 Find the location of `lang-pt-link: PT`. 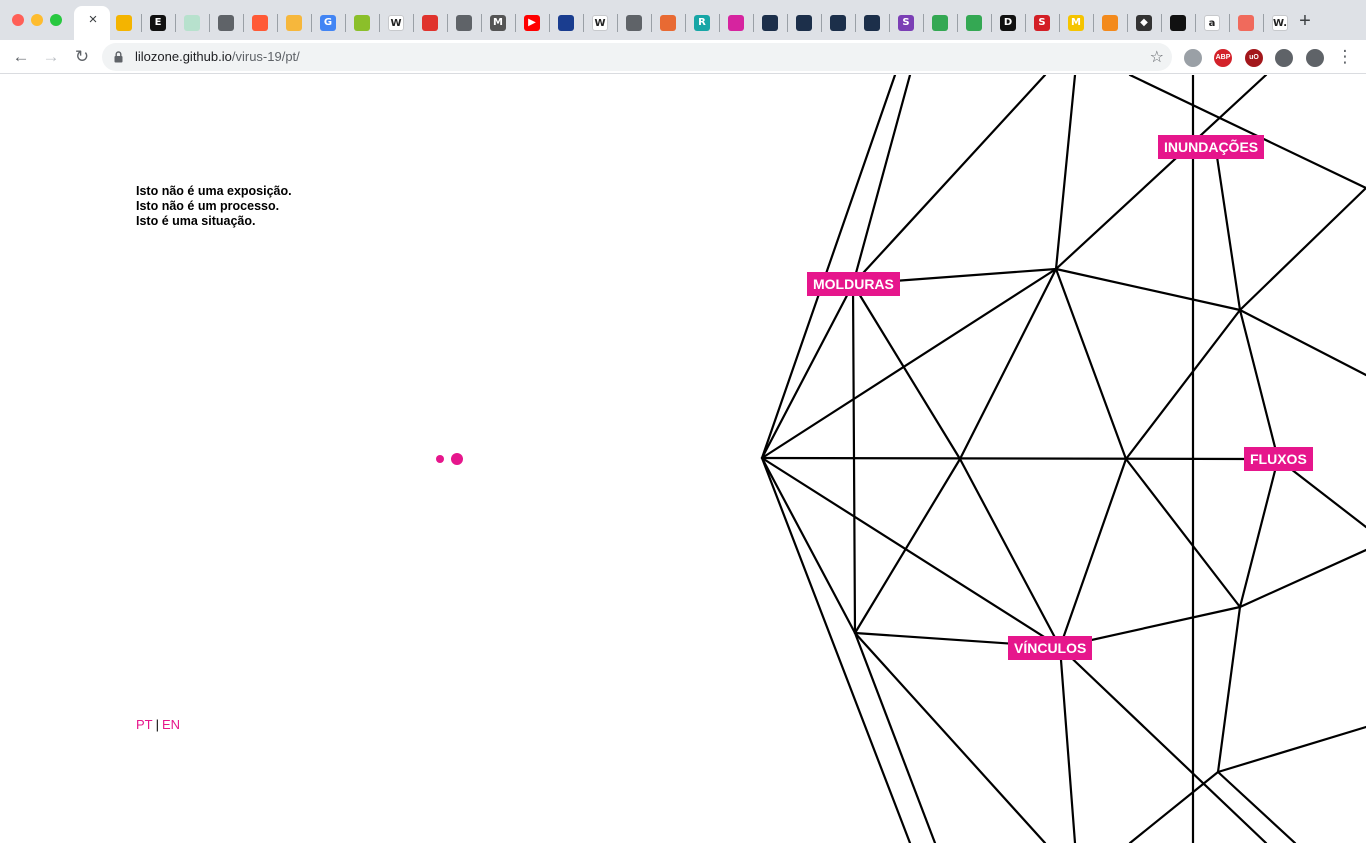

lang-pt-link: PT is located at coordinates (144, 724).